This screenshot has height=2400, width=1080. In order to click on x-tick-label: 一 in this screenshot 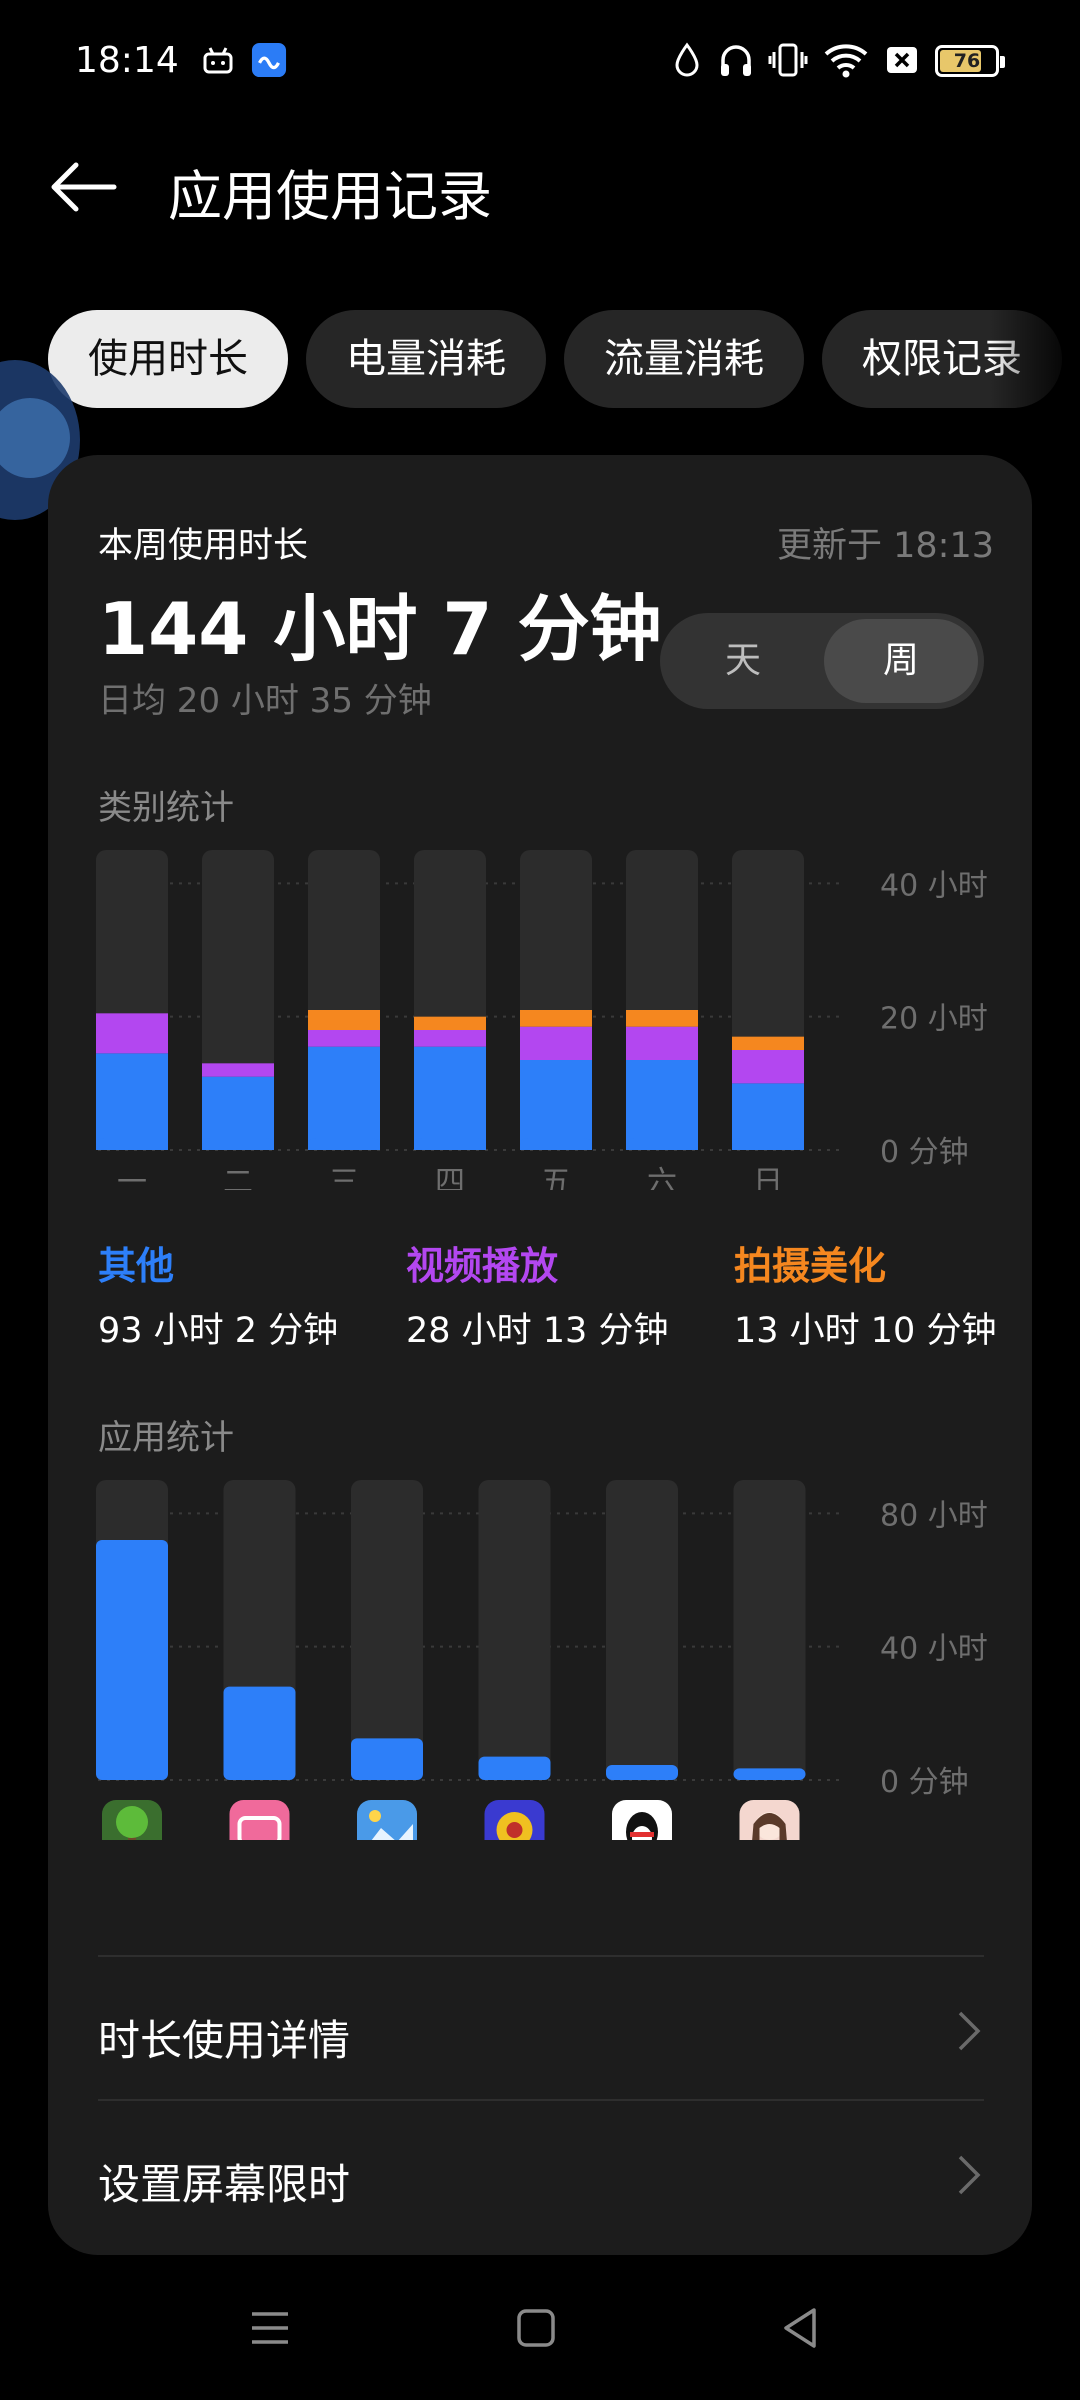, I will do `click(132, 1177)`.